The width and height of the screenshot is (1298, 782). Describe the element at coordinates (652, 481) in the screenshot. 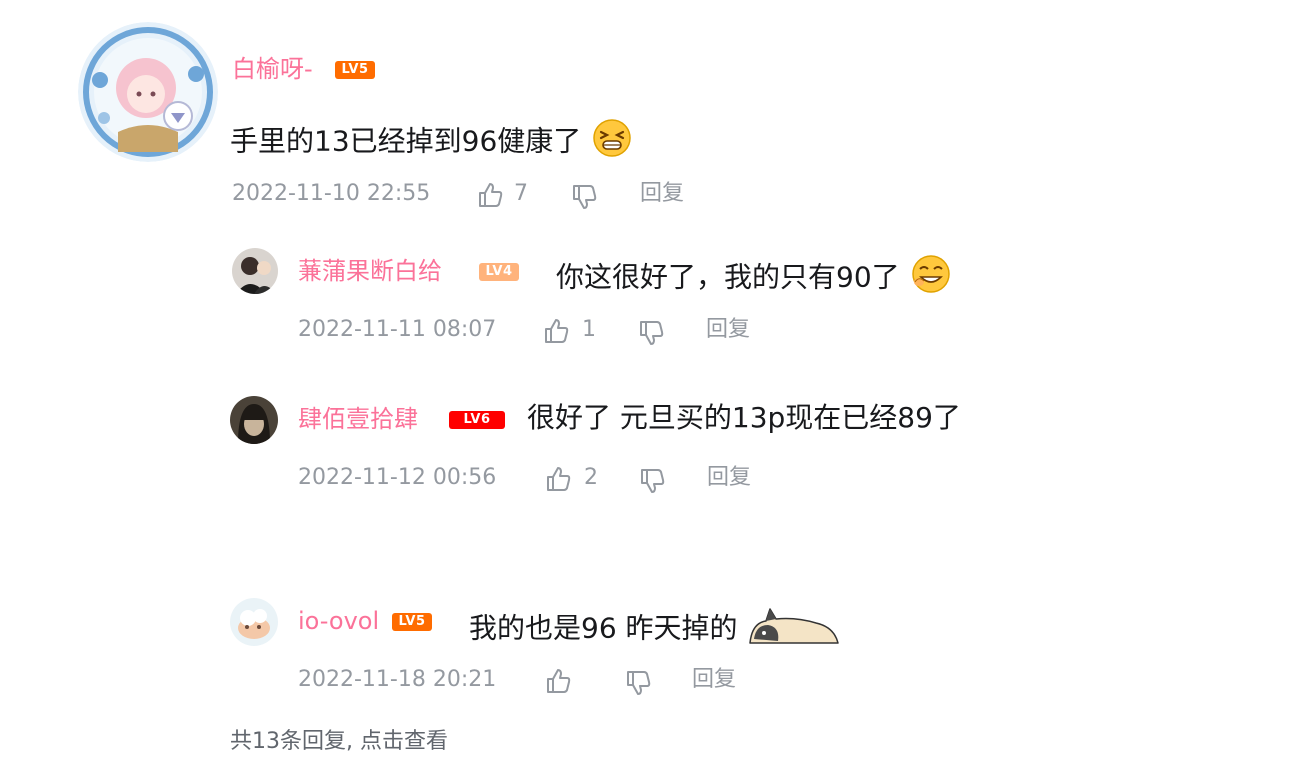

I see `reply2-dislike-thumbs-down-icon` at that location.